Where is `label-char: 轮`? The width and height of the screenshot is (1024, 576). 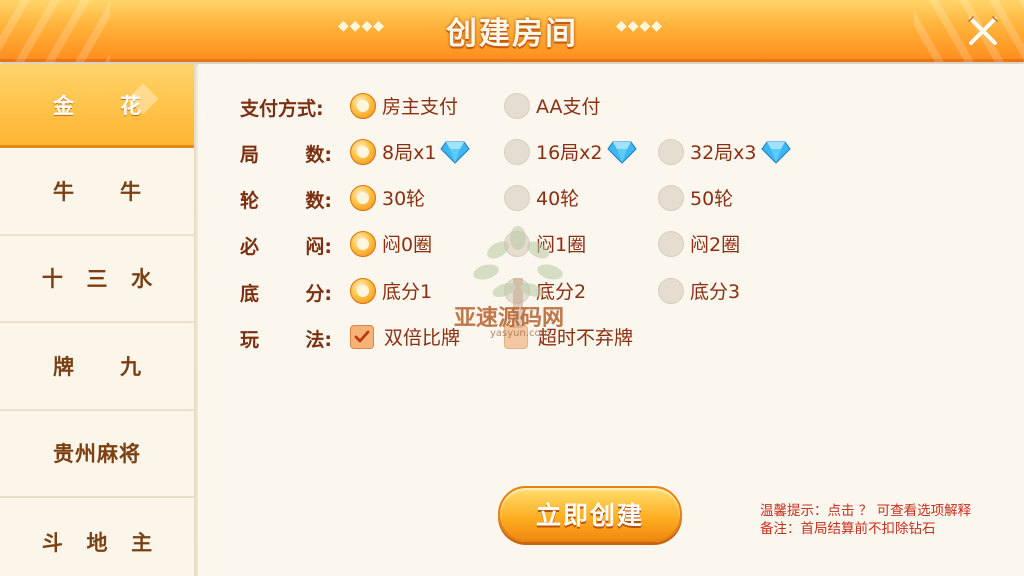 label-char: 轮 is located at coordinates (250, 200).